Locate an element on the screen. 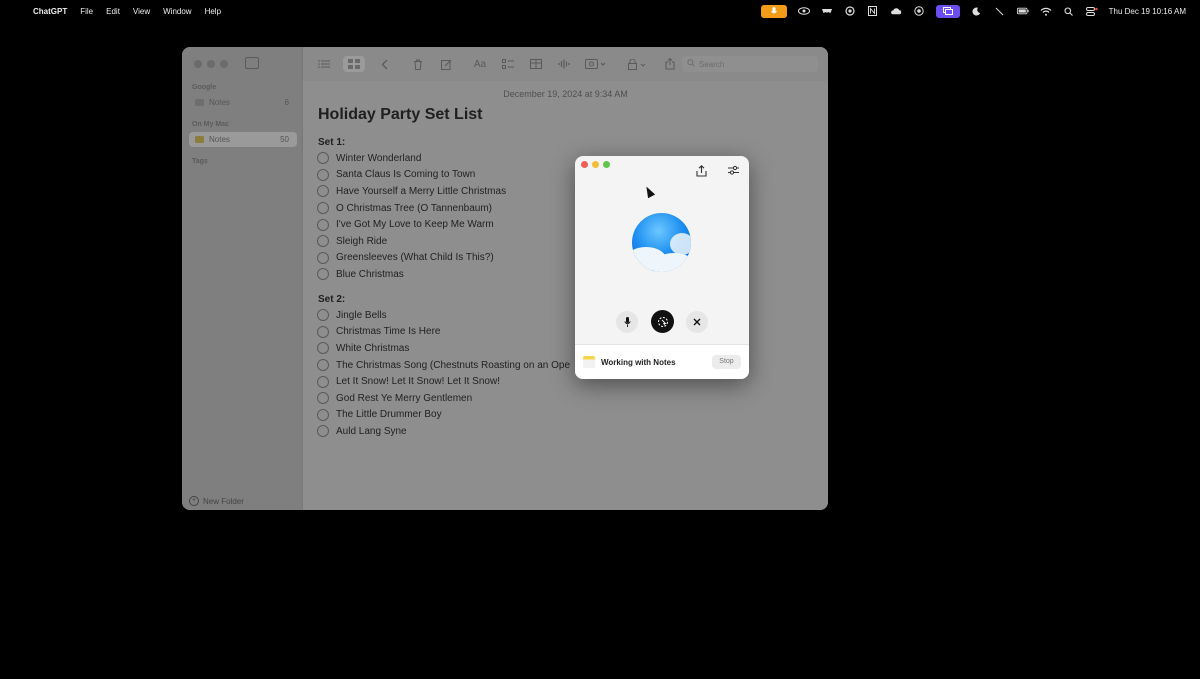  audio-waveform-icon is located at coordinates (564, 64).